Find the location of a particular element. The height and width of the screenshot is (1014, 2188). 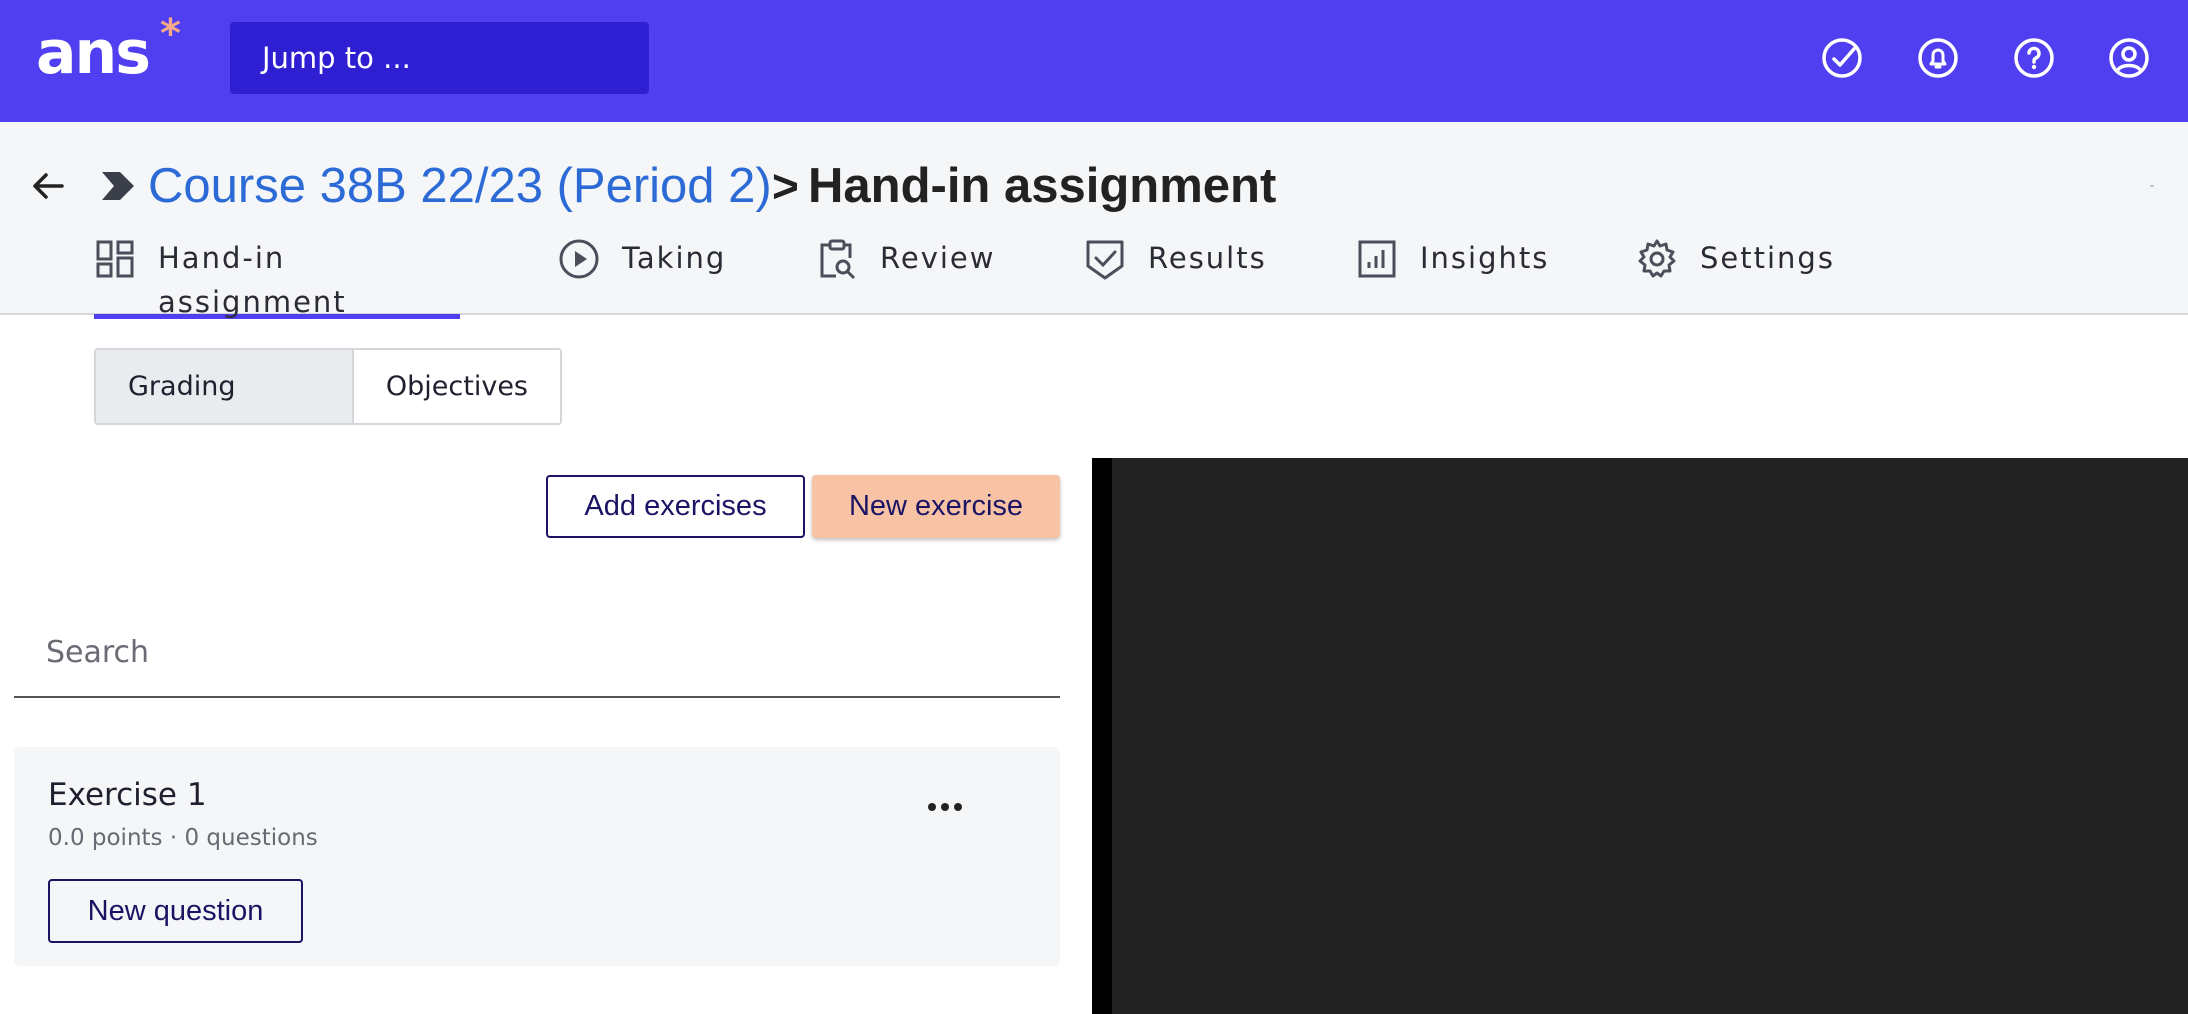

tab-results: Results is located at coordinates (1175, 275).